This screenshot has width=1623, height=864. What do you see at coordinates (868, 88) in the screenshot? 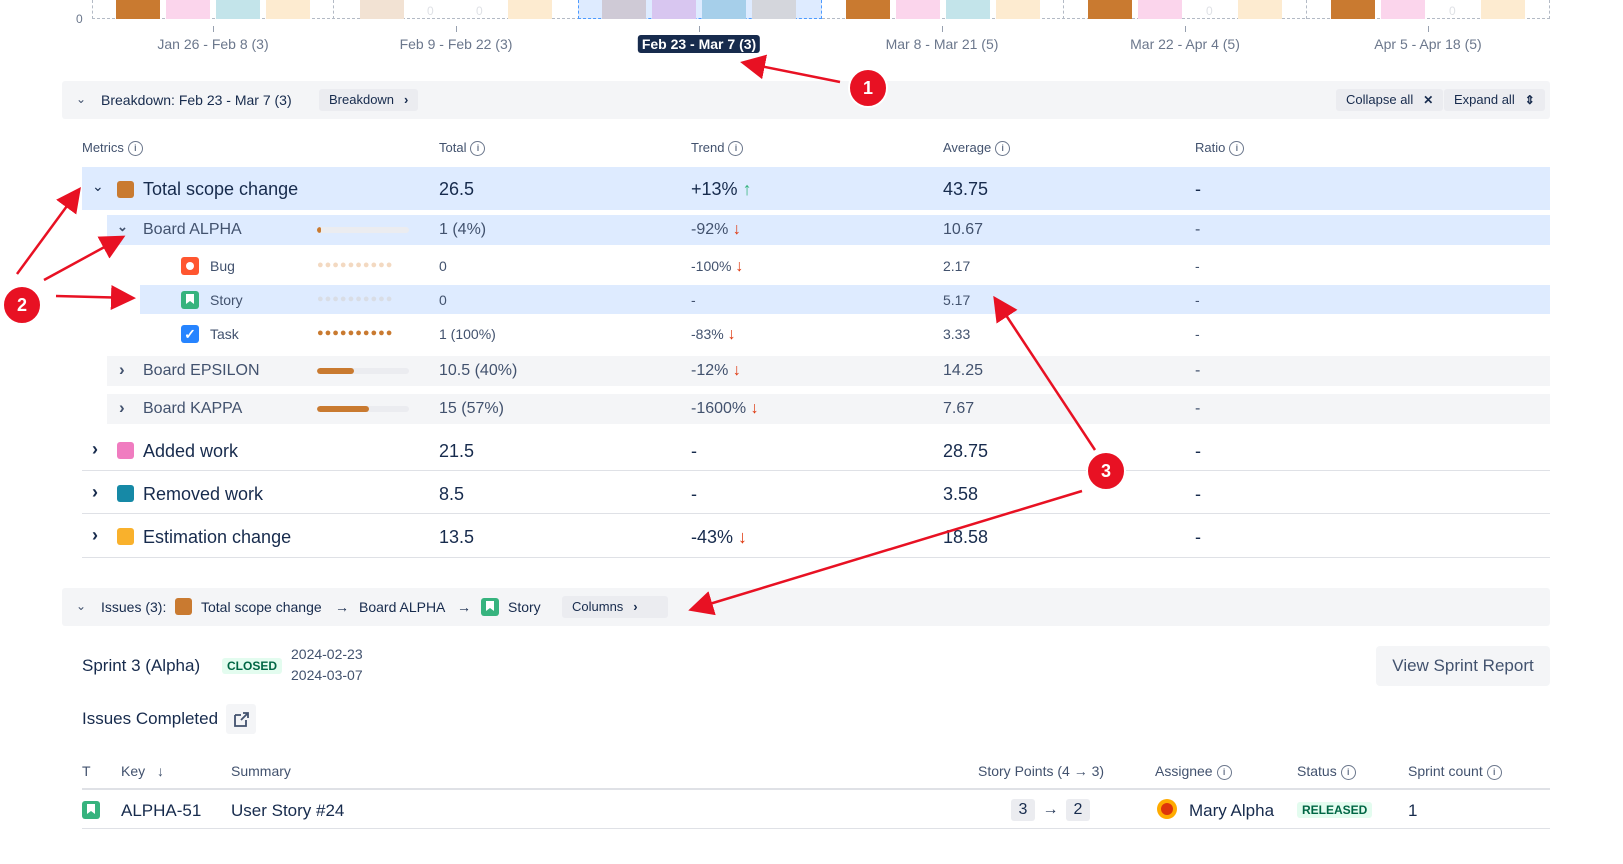
I see `annotation-badge-1: 1` at bounding box center [868, 88].